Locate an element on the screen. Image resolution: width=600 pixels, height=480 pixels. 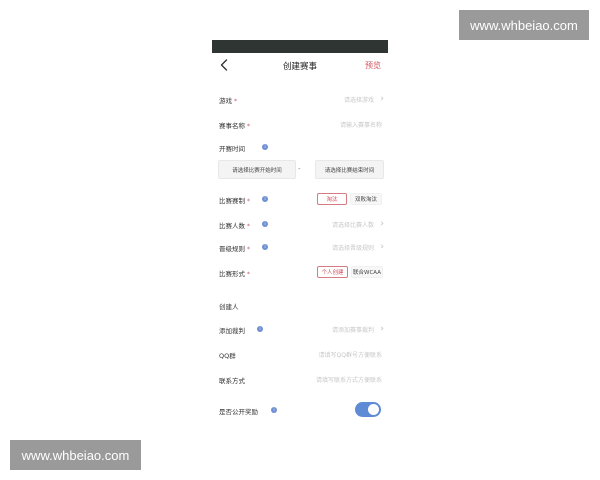
start-time-label: 开赛时间 is located at coordinates (232, 149).